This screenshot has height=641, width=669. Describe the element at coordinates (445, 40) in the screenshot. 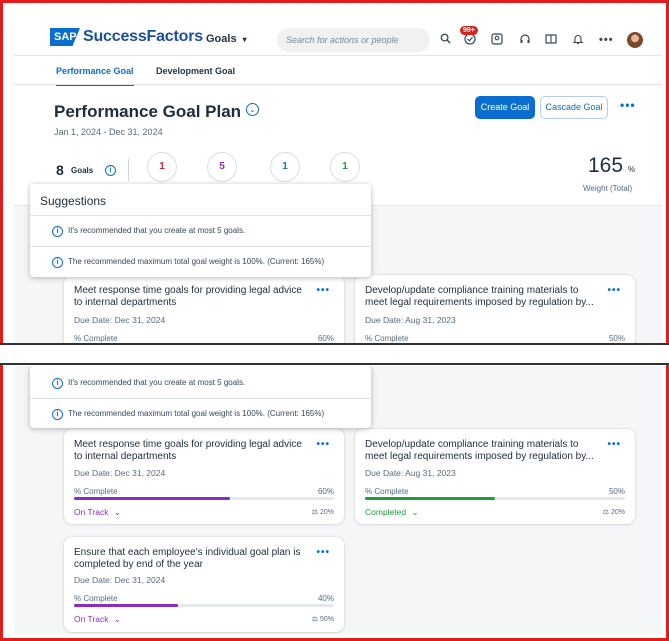

I see `search-icon` at that location.